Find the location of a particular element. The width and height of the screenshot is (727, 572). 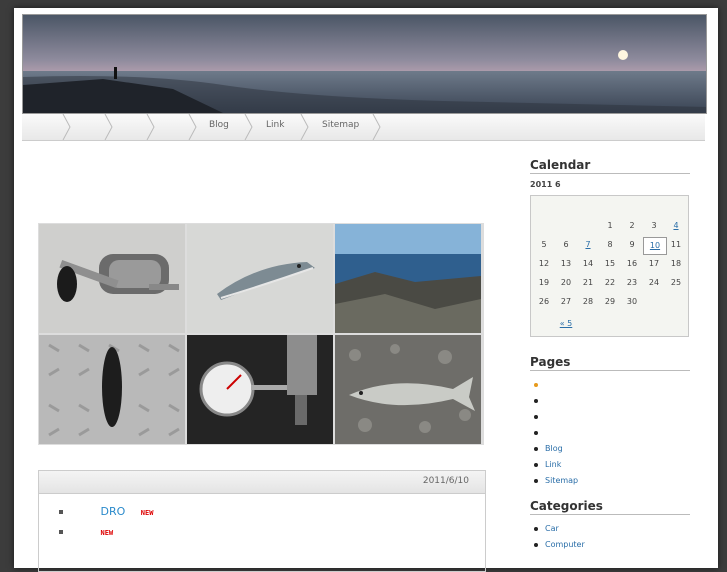

calendar-day-27: 27 is located at coordinates (566, 301).